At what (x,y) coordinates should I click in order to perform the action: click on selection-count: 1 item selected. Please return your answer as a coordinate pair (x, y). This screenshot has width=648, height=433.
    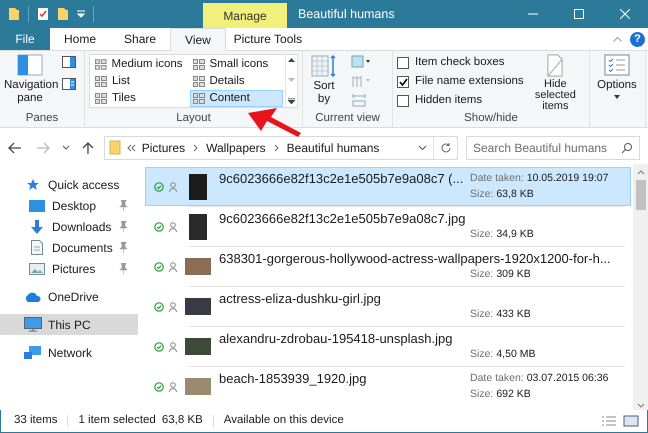
    Looking at the image, I should click on (117, 420).